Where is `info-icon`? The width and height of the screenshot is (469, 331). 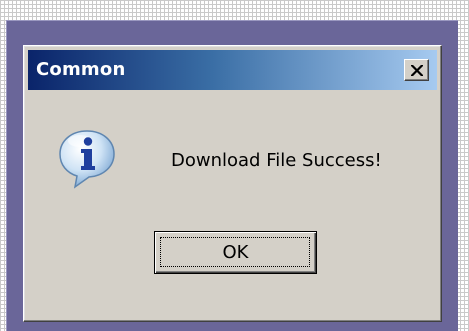 info-icon is located at coordinates (87, 159).